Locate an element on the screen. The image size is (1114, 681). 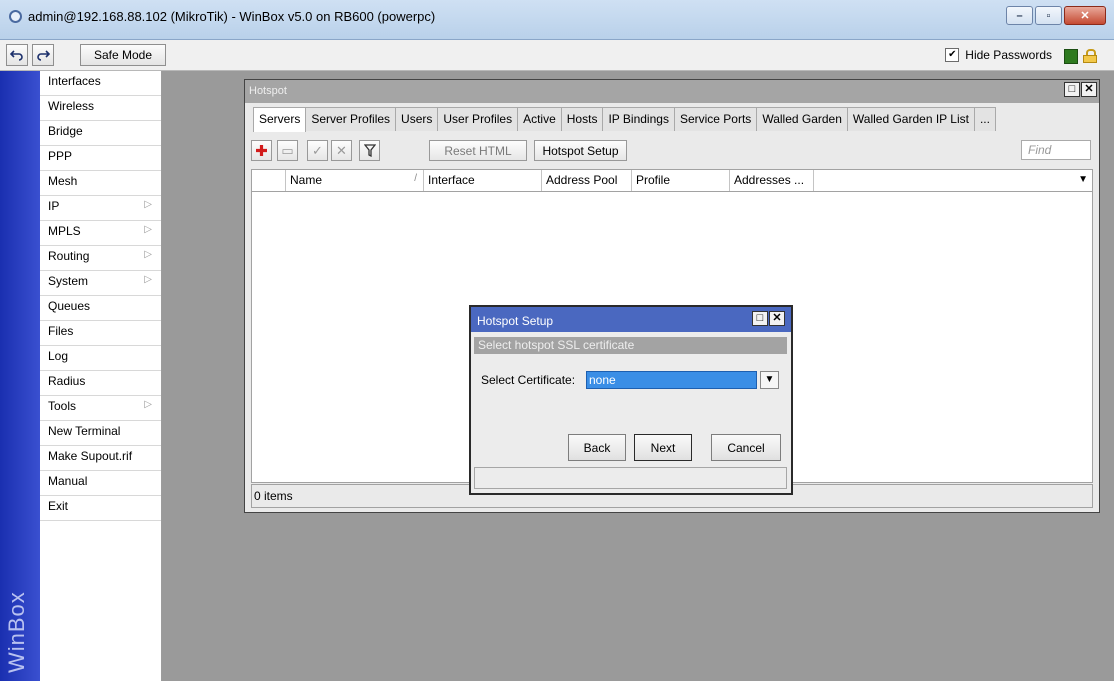
maximize-window-button: □ is located at coordinates (1072, 89).